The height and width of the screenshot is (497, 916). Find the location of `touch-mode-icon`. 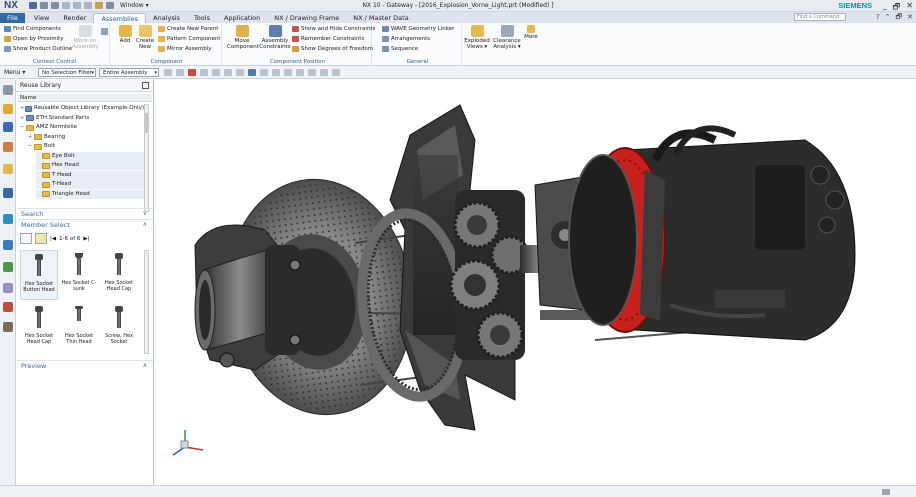

touch-mode-icon is located at coordinates (99, 5).